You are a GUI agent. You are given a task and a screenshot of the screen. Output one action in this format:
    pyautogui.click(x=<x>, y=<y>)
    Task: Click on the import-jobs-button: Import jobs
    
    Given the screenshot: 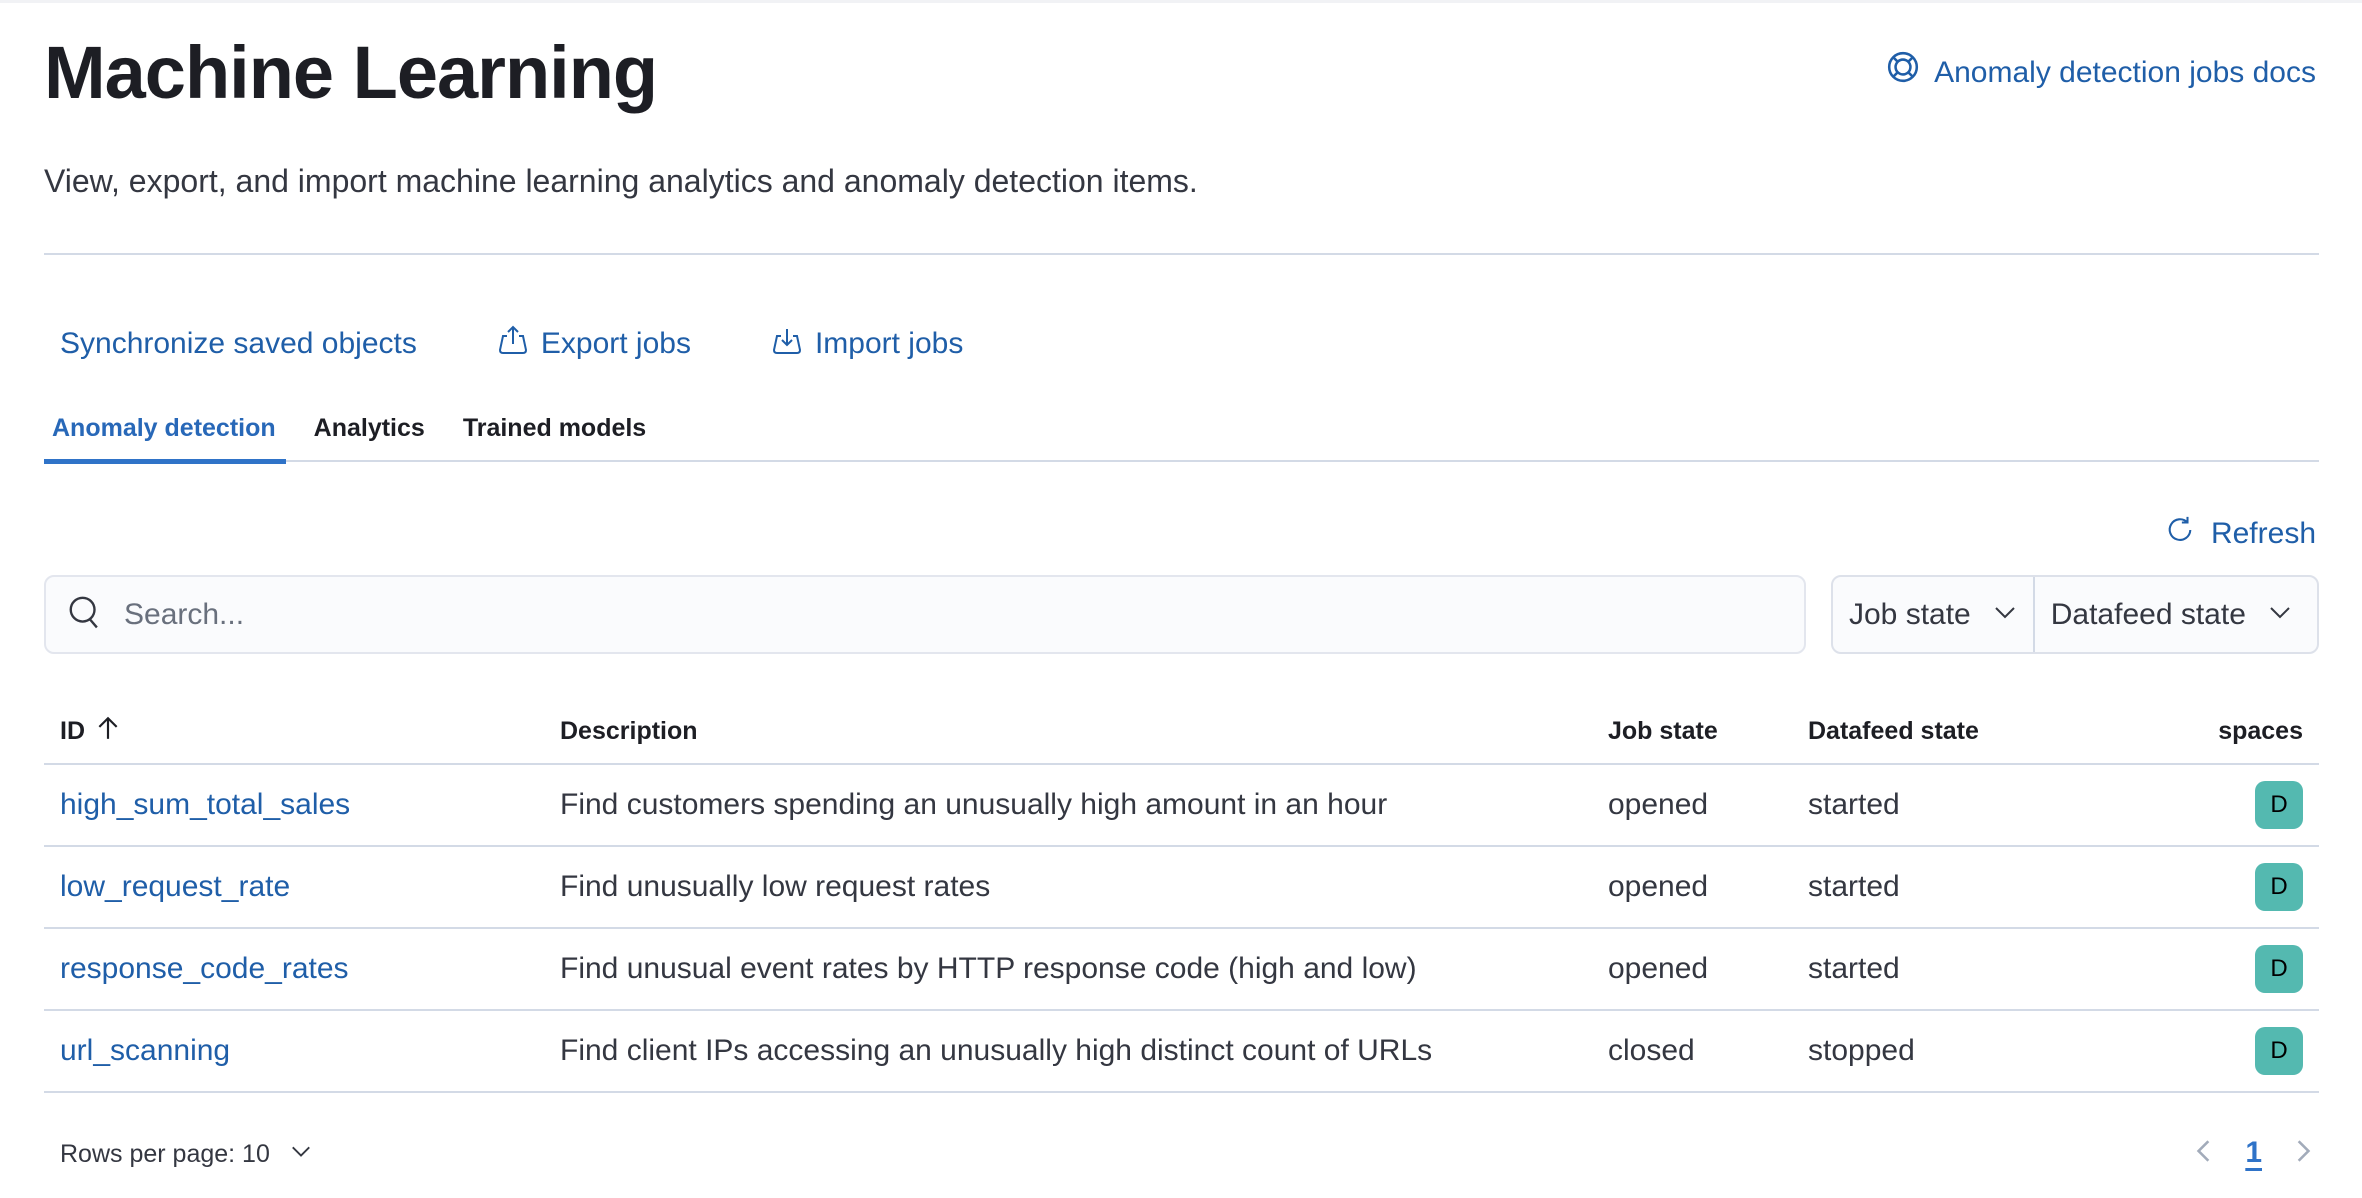 What is the action you would take?
    pyautogui.click(x=867, y=344)
    